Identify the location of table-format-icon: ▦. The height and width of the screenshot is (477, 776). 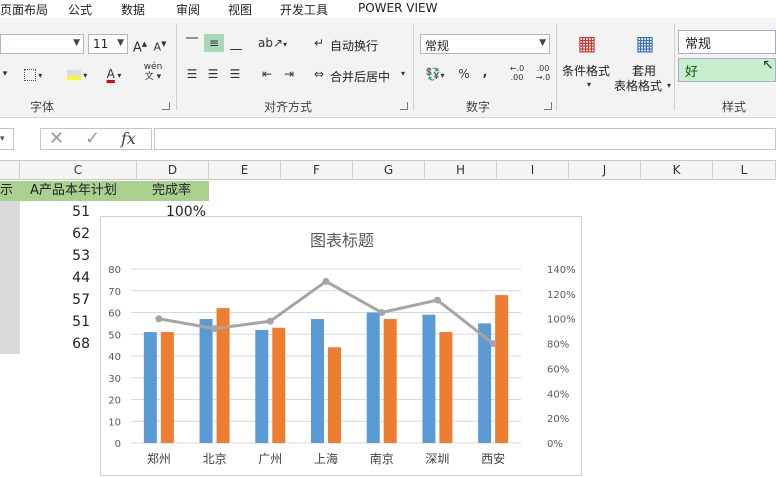
(645, 44).